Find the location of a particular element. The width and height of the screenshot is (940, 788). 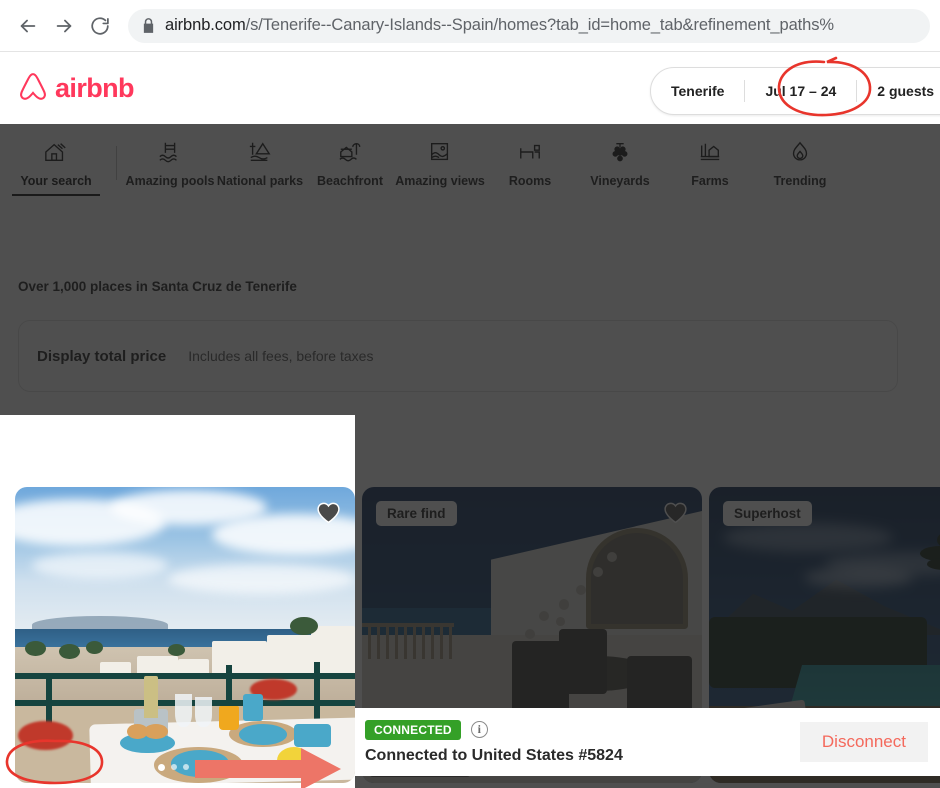

category-label: Farms is located at coordinates (710, 181).